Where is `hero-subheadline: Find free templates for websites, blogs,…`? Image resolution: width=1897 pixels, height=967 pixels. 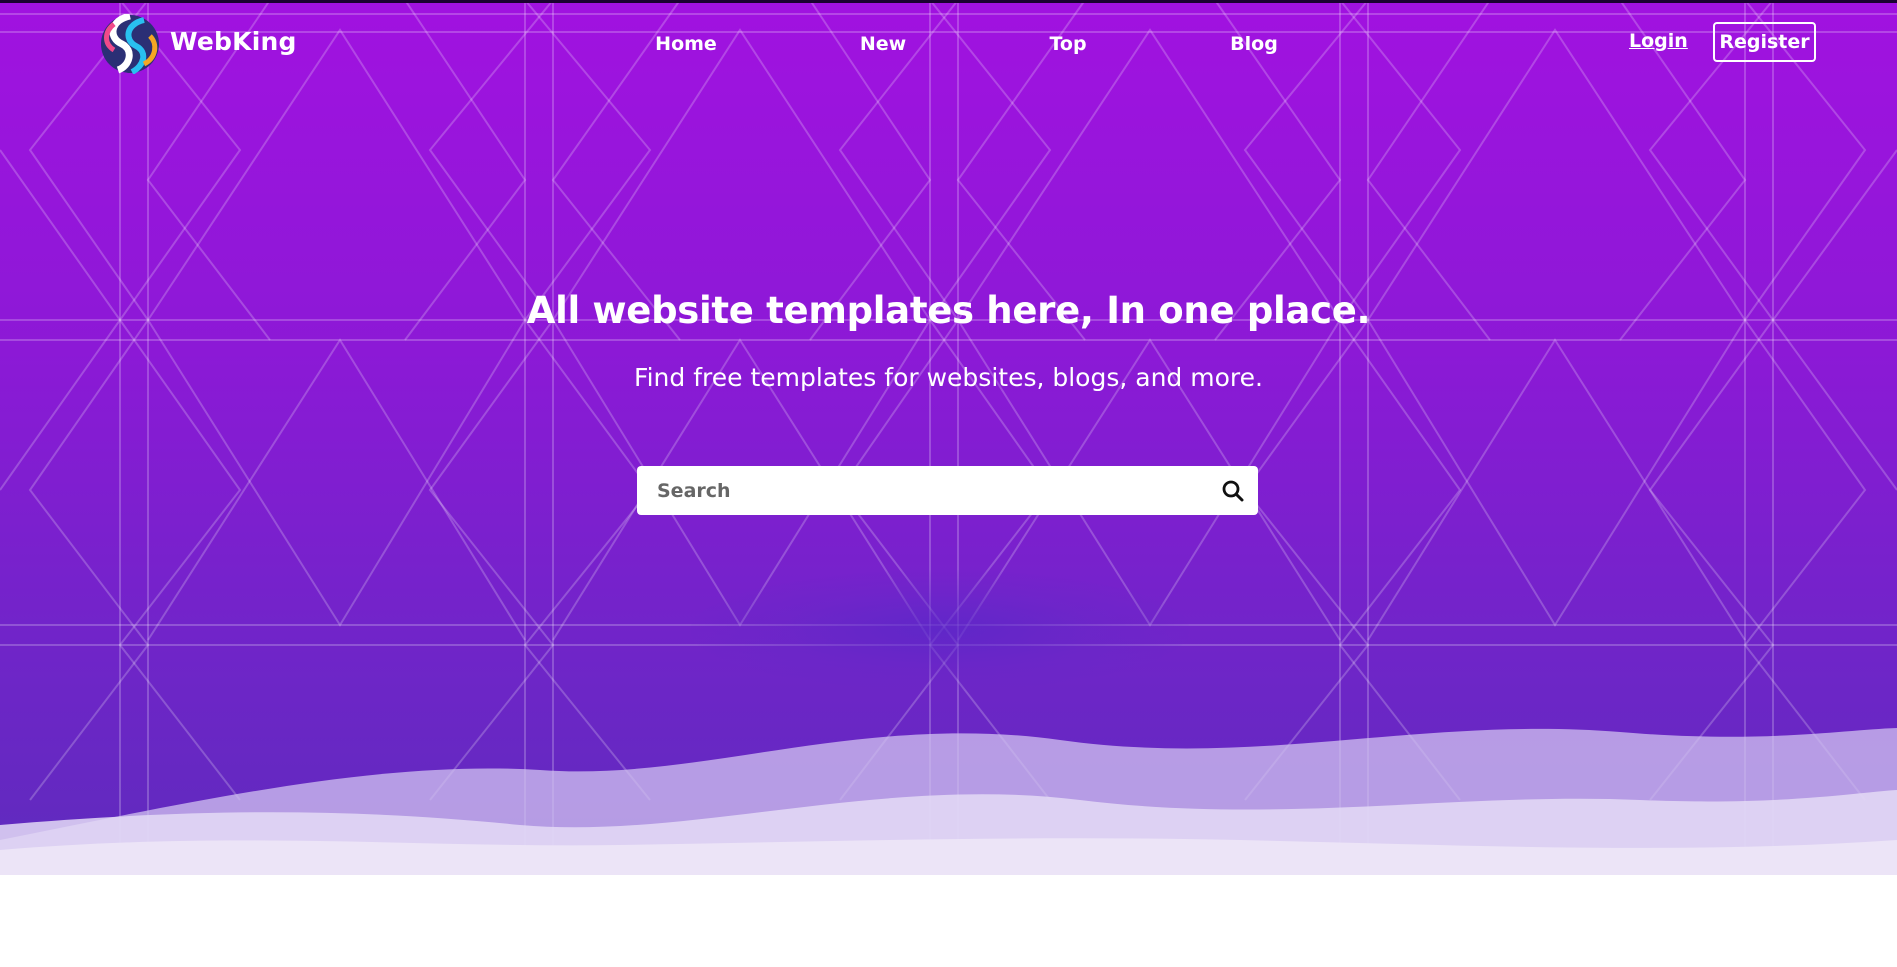
hero-subheadline: Find free templates for websites, blogs,… is located at coordinates (948, 377).